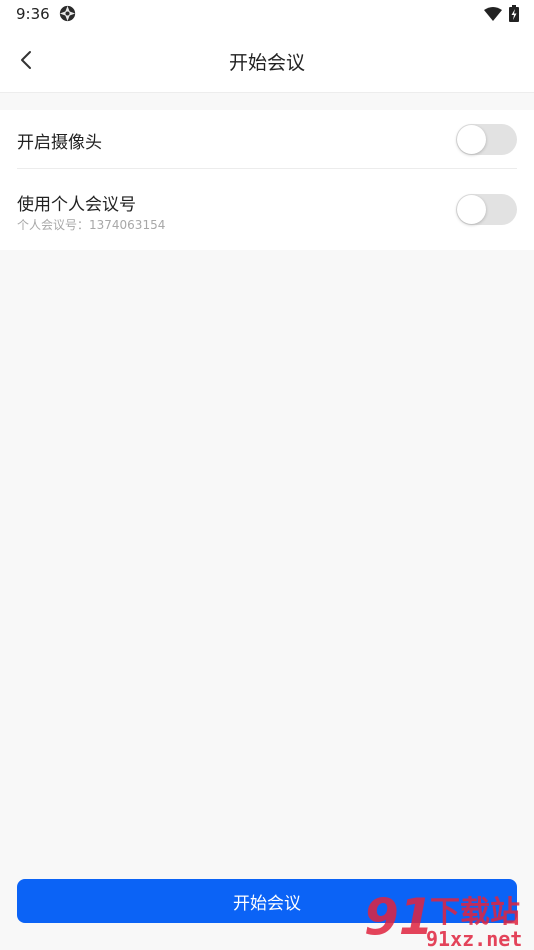 Image resolution: width=534 pixels, height=950 pixels. Describe the element at coordinates (267, 14) in the screenshot. I see `status-bar: 9:36` at that location.